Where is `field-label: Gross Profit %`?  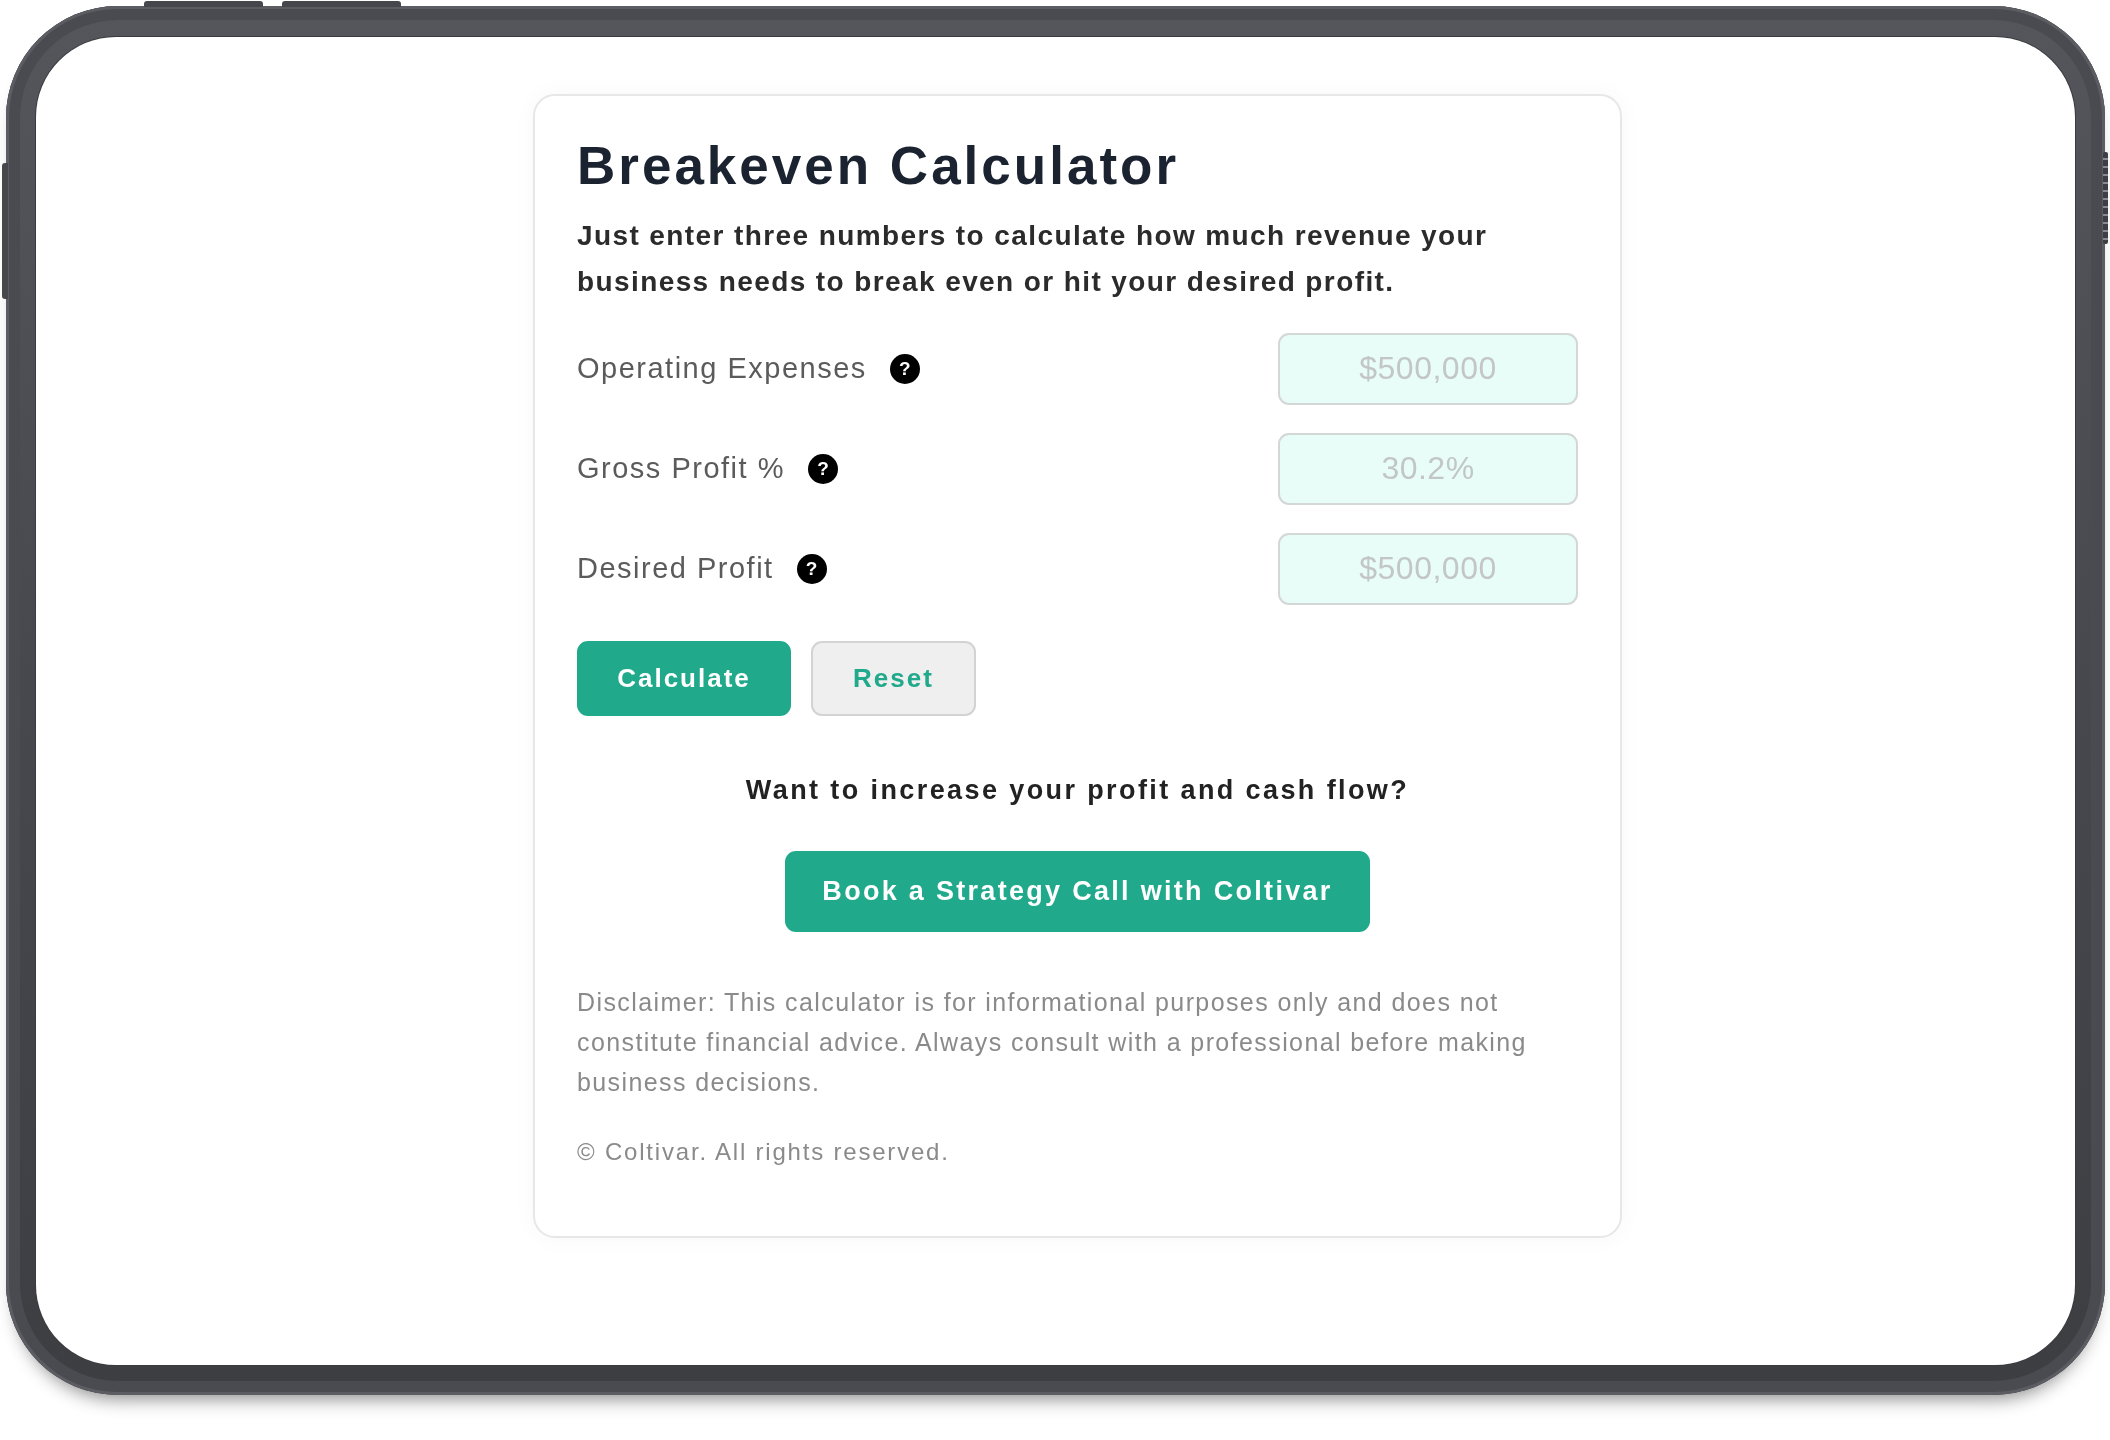 field-label: Gross Profit % is located at coordinates (681, 469).